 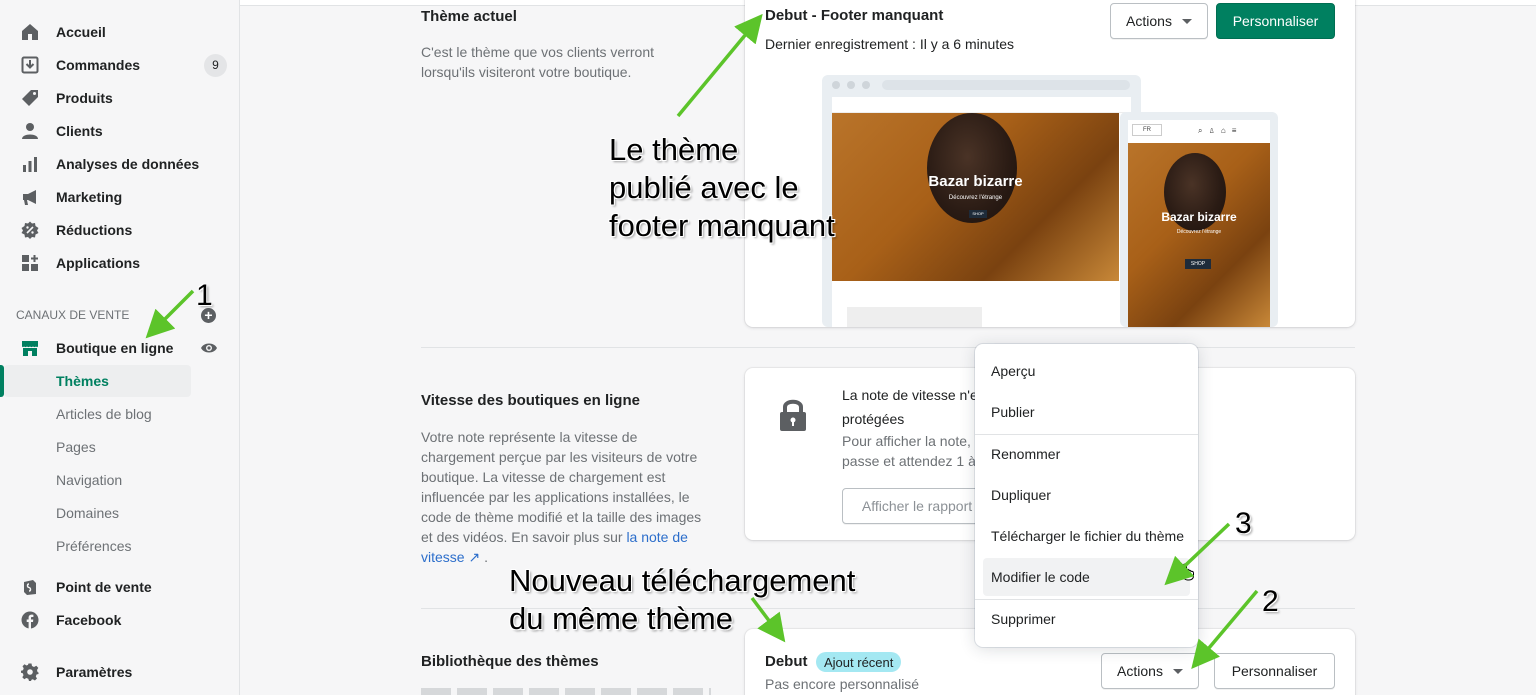 What do you see at coordinates (722, 225) in the screenshot?
I see `annotation-line: footer manquant` at bounding box center [722, 225].